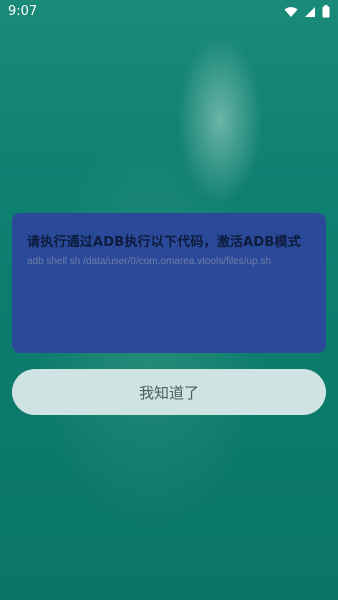 This screenshot has width=338, height=600. Describe the element at coordinates (310, 11) in the screenshot. I see `signal-icon` at that location.